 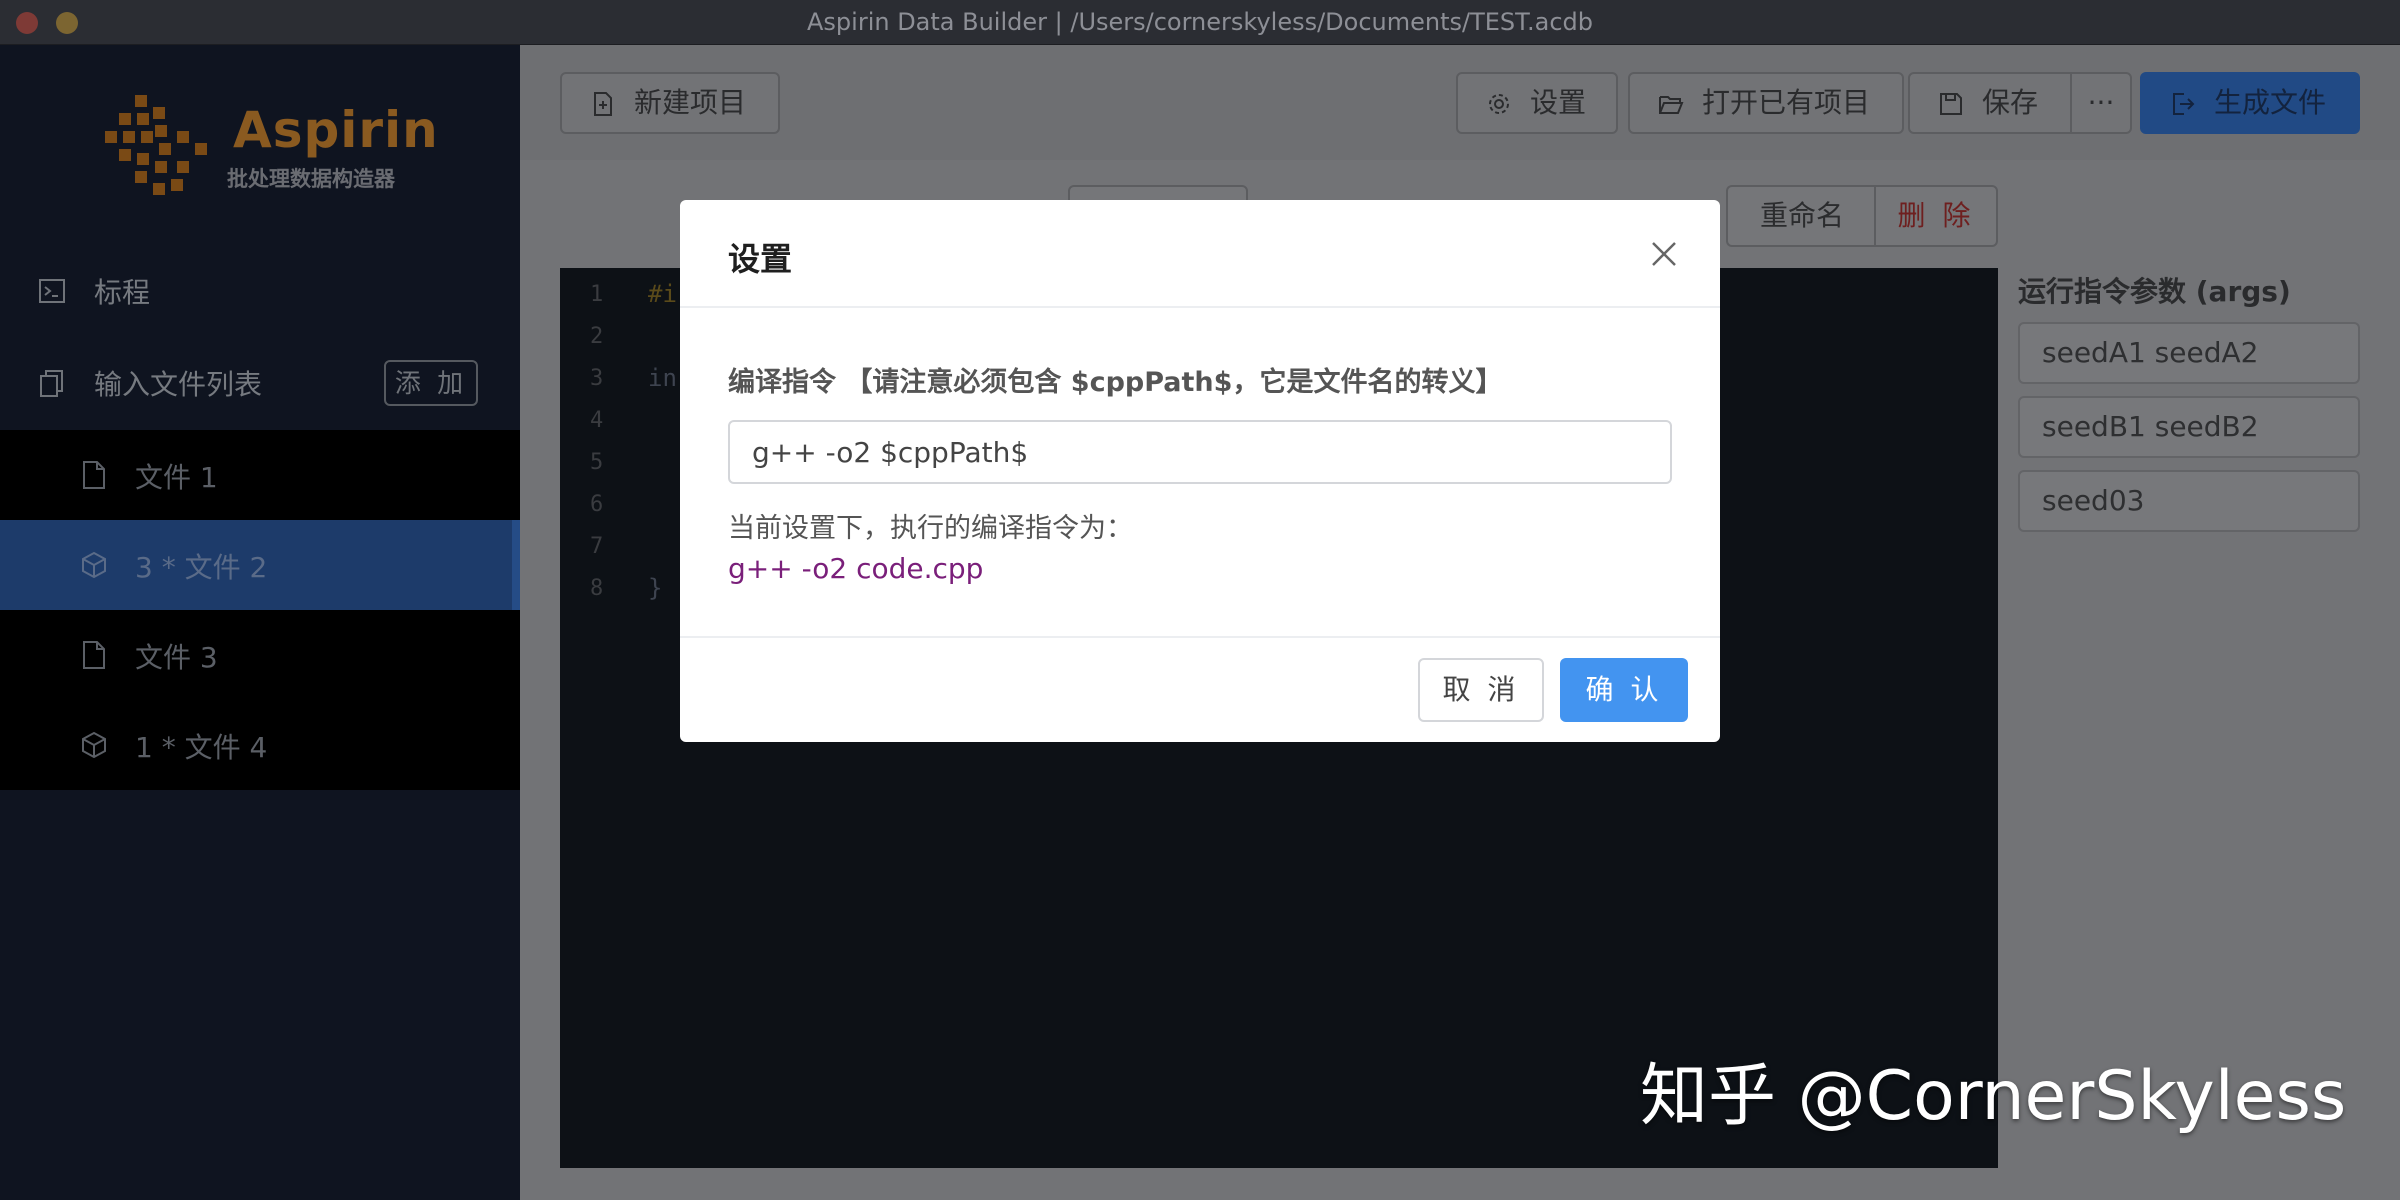 I want to click on file-label: 3 * 文件 2, so click(x=201, y=567).